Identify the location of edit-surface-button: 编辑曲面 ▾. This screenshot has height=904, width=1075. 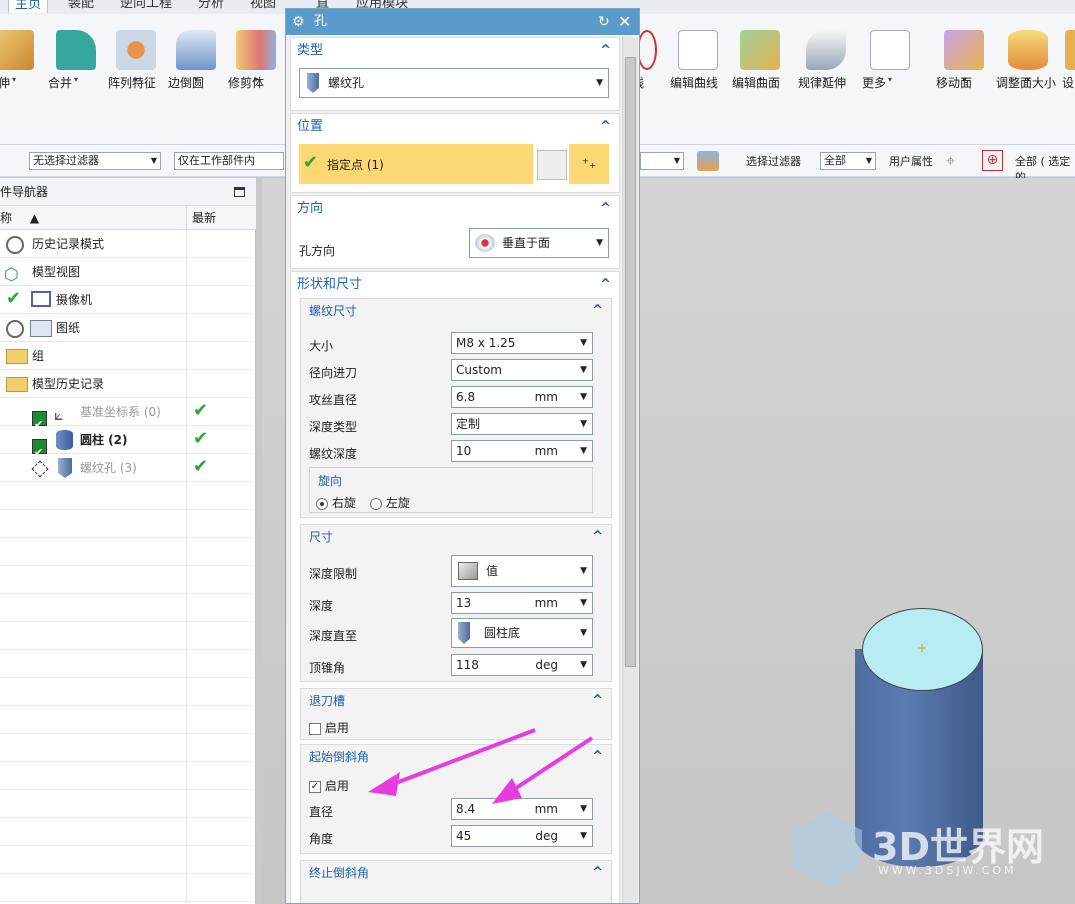
(760, 73).